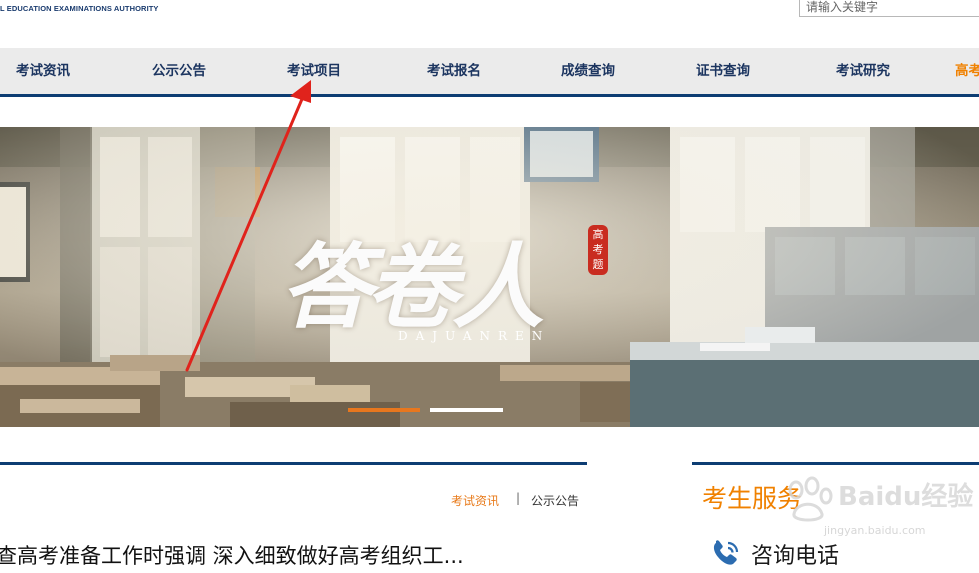 The image size is (979, 573). I want to click on slide-indicator-active, so click(384, 410).